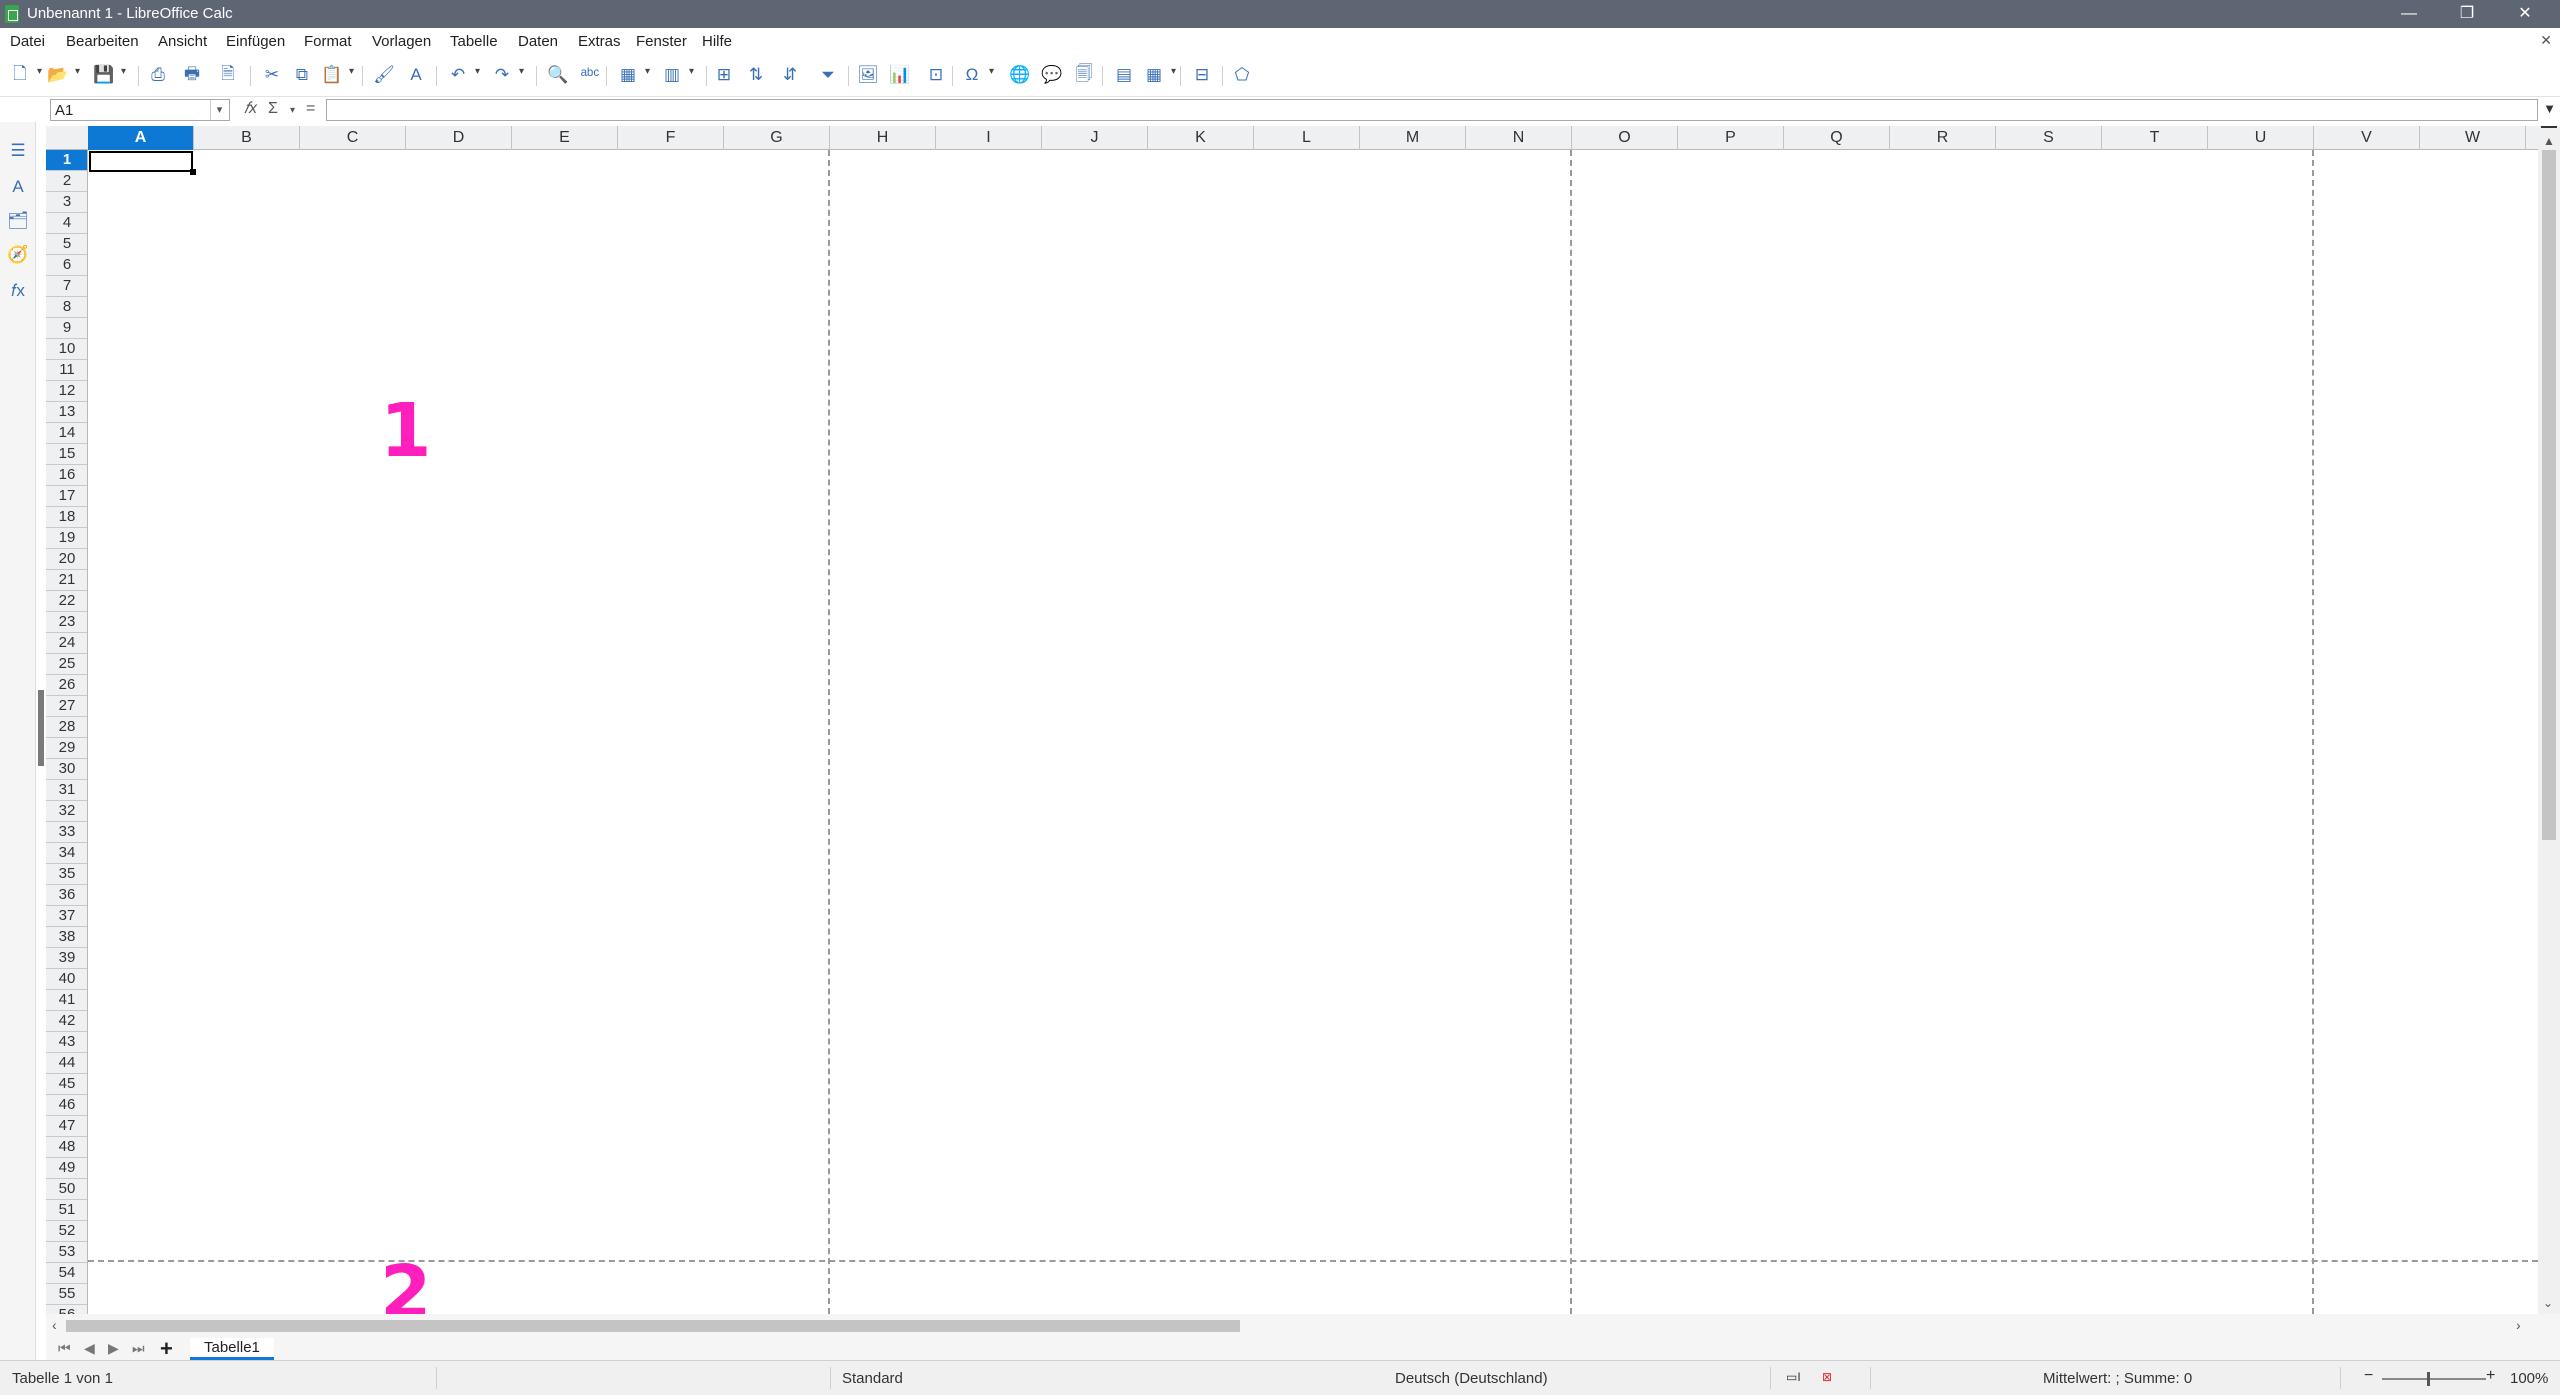 Image resolution: width=2560 pixels, height=1395 pixels. I want to click on row-header: 4, so click(66, 223).